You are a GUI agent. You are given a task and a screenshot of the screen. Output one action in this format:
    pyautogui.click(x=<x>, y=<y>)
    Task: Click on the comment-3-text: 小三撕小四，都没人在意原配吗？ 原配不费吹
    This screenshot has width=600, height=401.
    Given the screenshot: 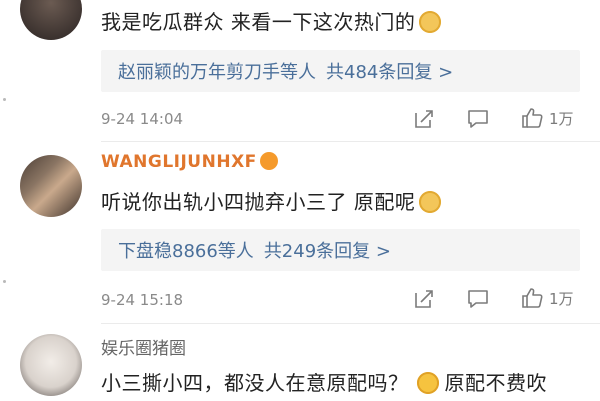 What is the action you would take?
    pyautogui.click(x=324, y=381)
    